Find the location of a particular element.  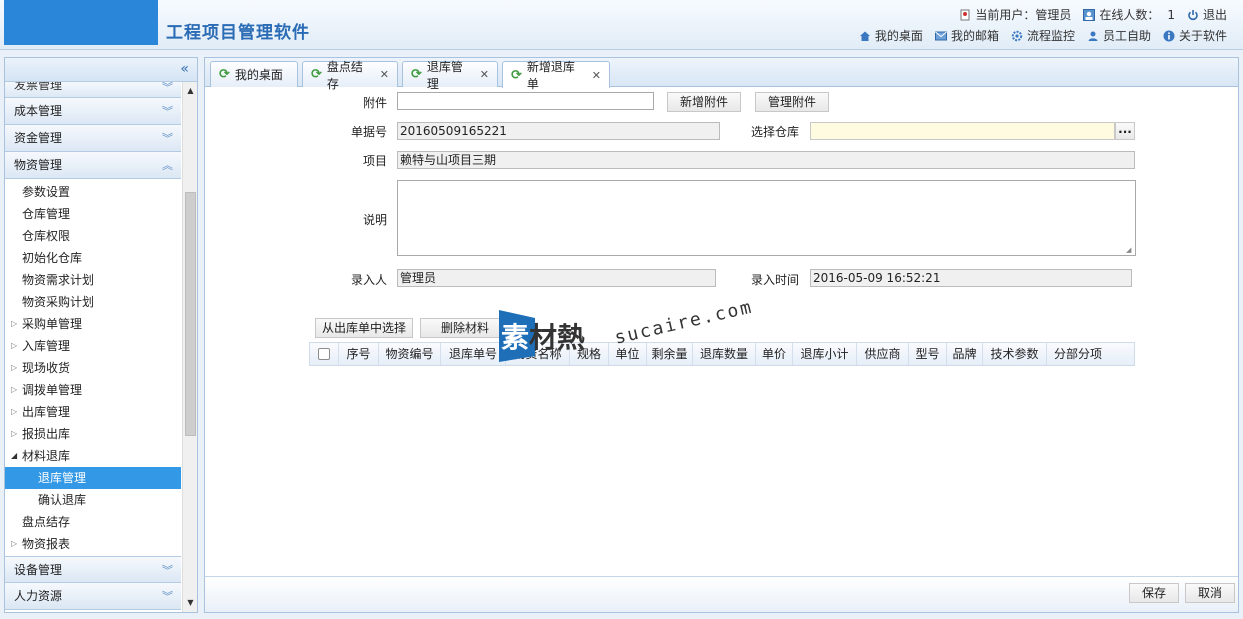

col-tech-params: 技术参数 is located at coordinates (1015, 354).